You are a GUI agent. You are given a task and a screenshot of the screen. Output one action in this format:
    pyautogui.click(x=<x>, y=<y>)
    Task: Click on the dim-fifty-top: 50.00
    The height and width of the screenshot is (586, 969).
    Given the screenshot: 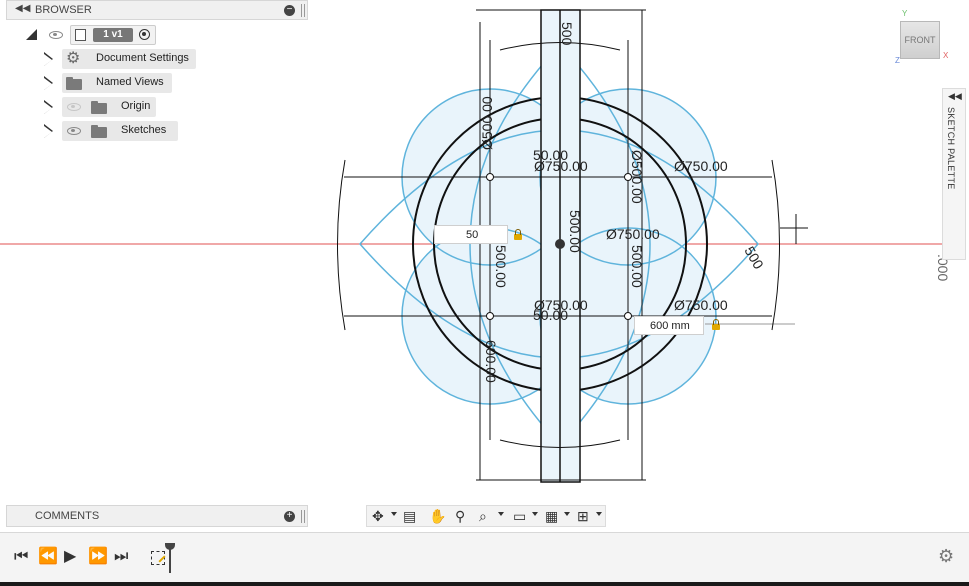 What is the action you would take?
    pyautogui.click(x=550, y=155)
    